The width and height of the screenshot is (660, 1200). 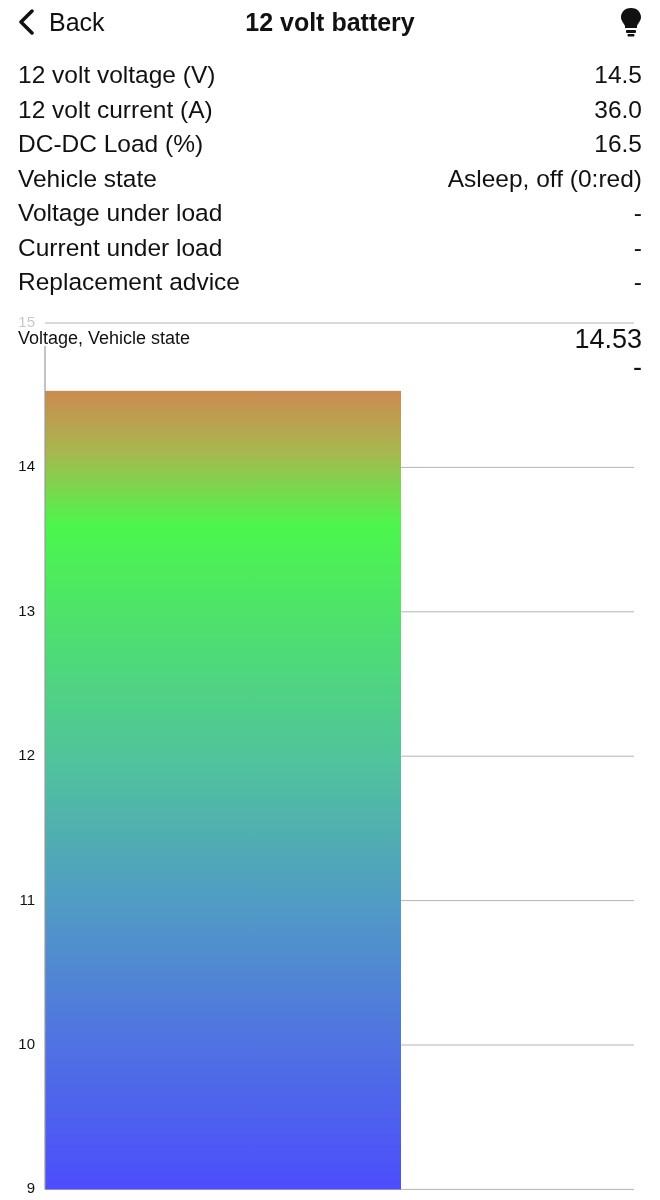 I want to click on chart-readout: -, so click(x=637, y=366).